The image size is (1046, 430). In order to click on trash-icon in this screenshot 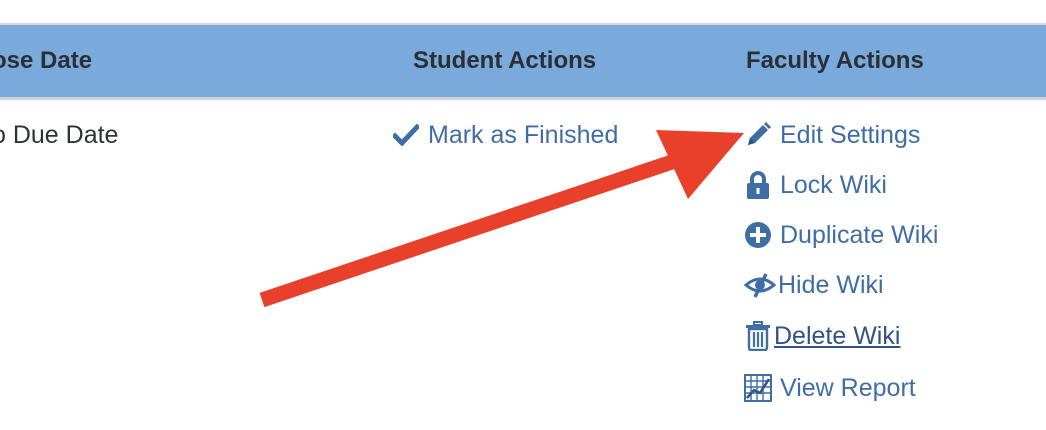, I will do `click(758, 336)`.